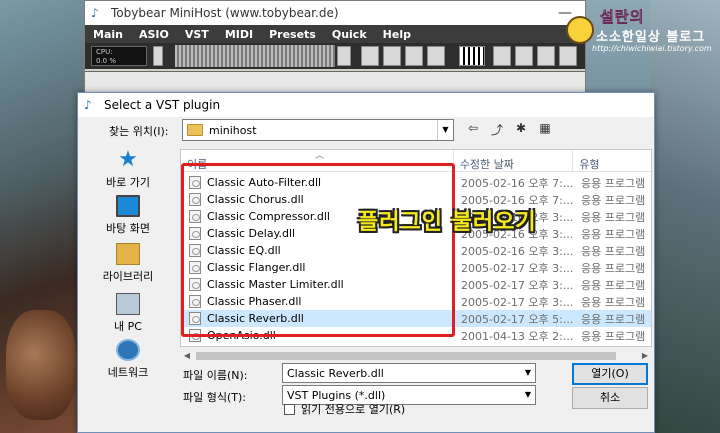 This screenshot has width=720, height=433. What do you see at coordinates (473, 130) in the screenshot?
I see `back-icon: ⇦` at bounding box center [473, 130].